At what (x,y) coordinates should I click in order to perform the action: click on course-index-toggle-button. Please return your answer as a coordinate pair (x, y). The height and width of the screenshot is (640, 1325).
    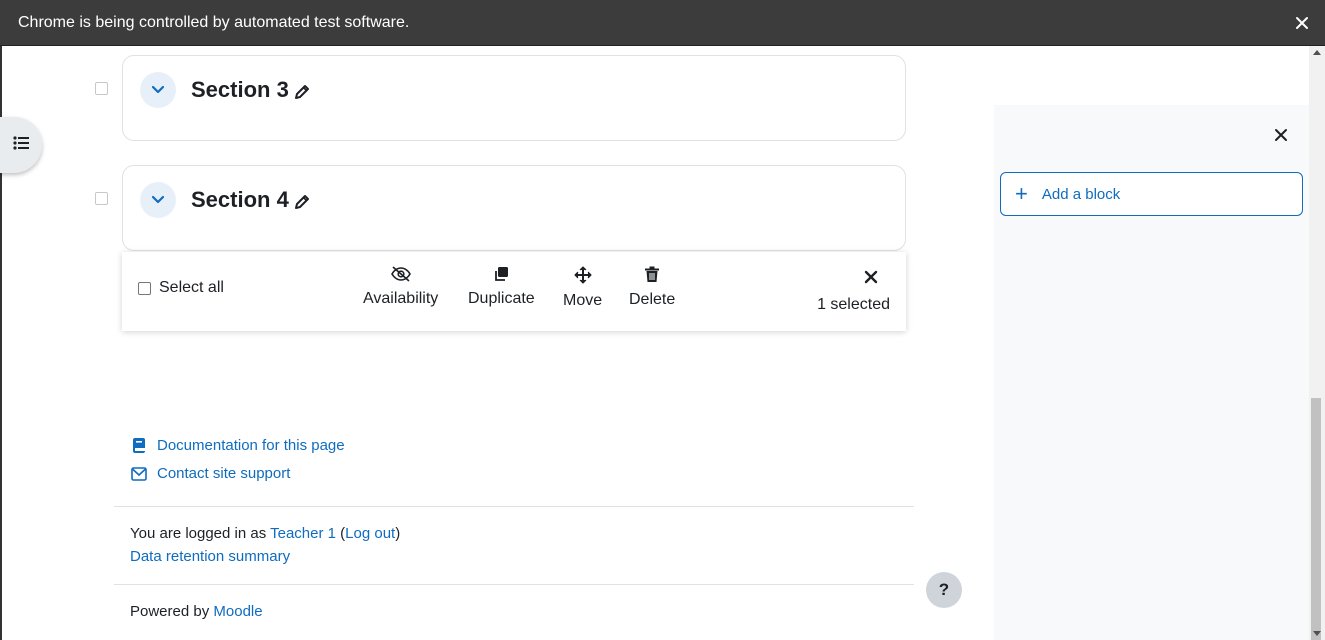
    Looking at the image, I should click on (21, 145).